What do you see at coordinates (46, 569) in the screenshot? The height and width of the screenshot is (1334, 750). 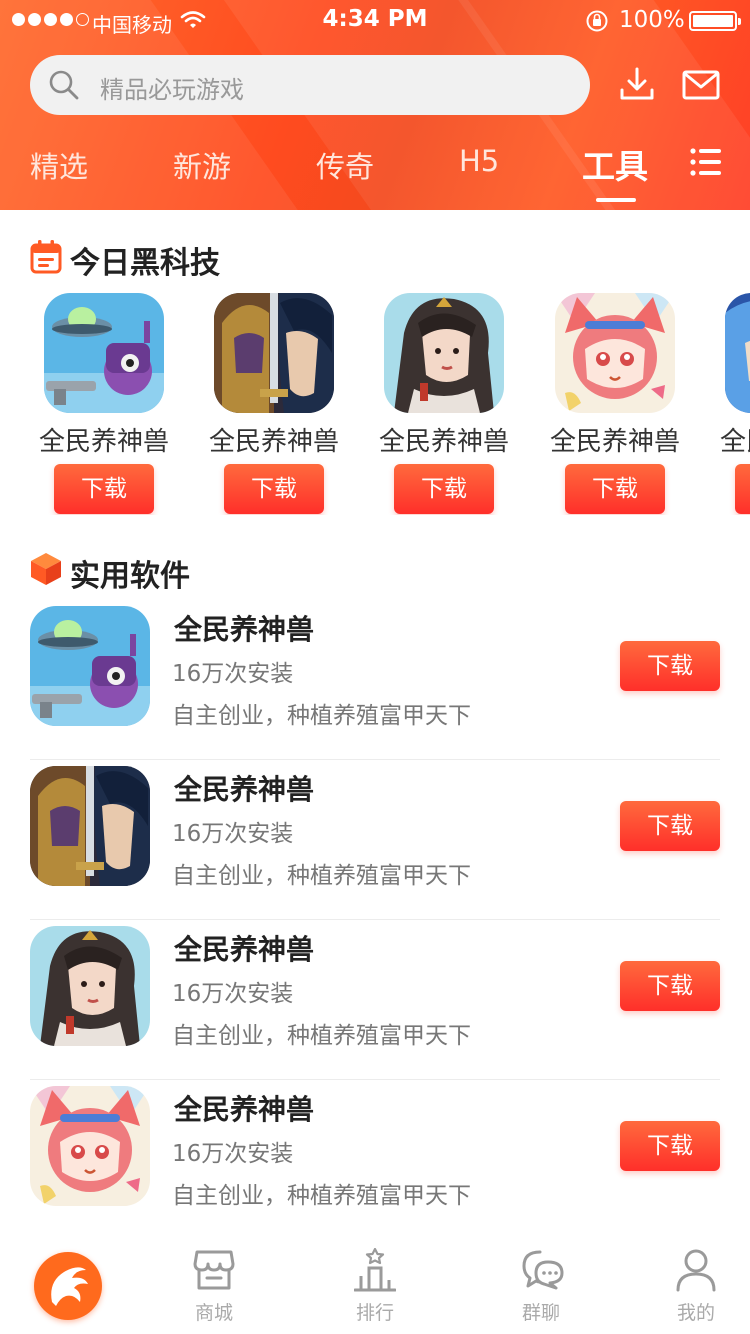 I see `cube-icon` at bounding box center [46, 569].